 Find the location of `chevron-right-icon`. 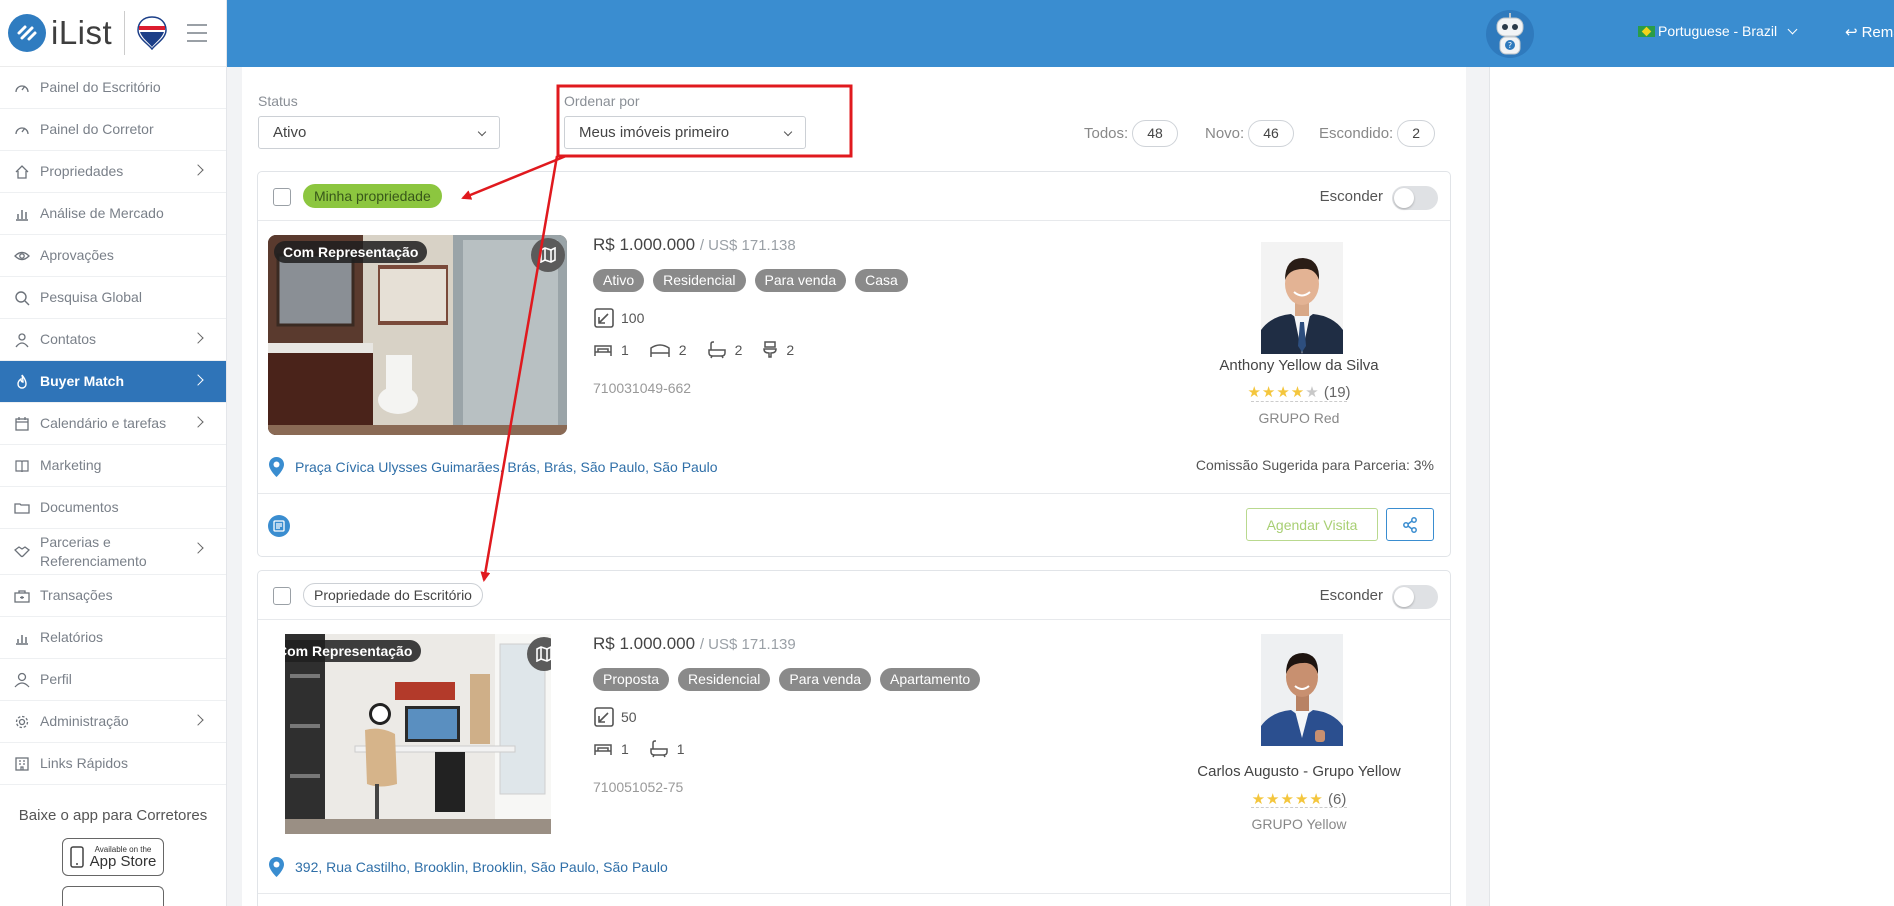

chevron-right-icon is located at coordinates (198, 170).